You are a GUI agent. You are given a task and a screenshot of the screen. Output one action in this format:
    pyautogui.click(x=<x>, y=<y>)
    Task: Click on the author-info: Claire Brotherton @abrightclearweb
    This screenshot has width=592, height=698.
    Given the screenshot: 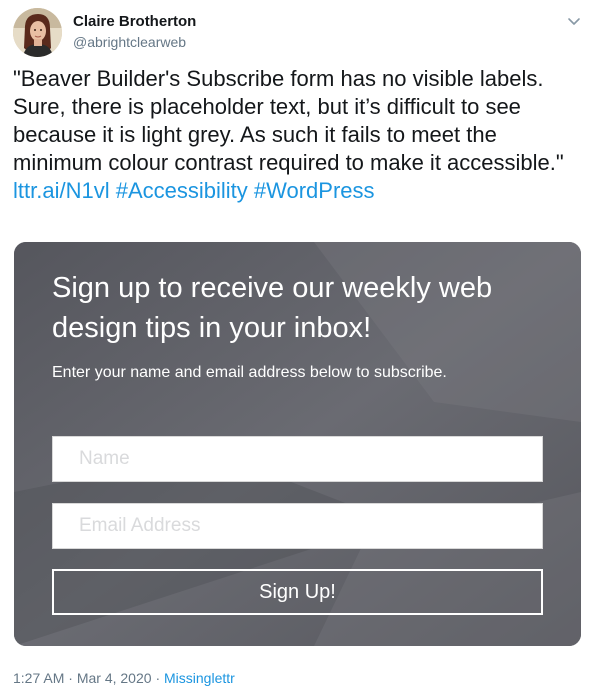 What is the action you would take?
    pyautogui.click(x=134, y=32)
    